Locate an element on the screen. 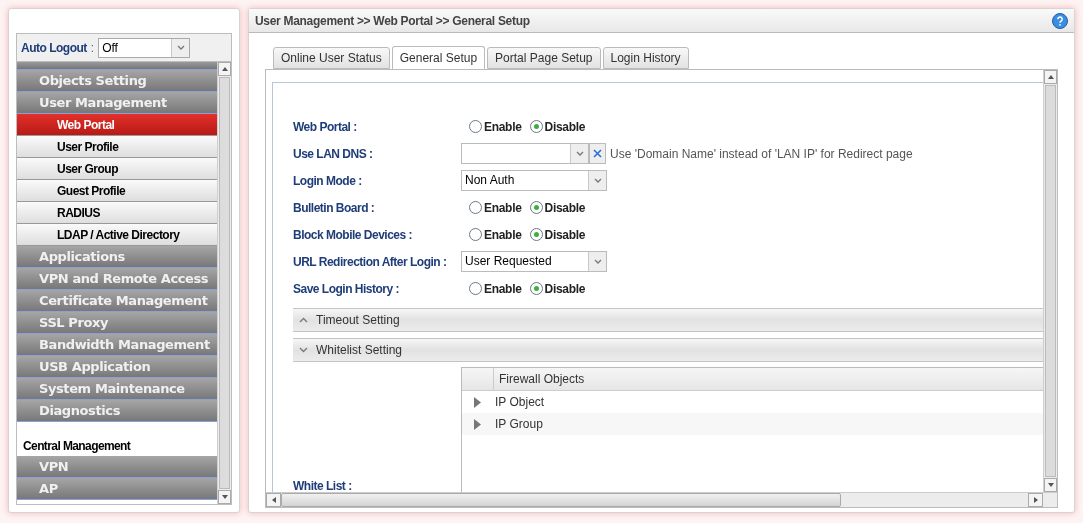 The image size is (1083, 523). select-field: Non Auth is located at coordinates (534, 180).